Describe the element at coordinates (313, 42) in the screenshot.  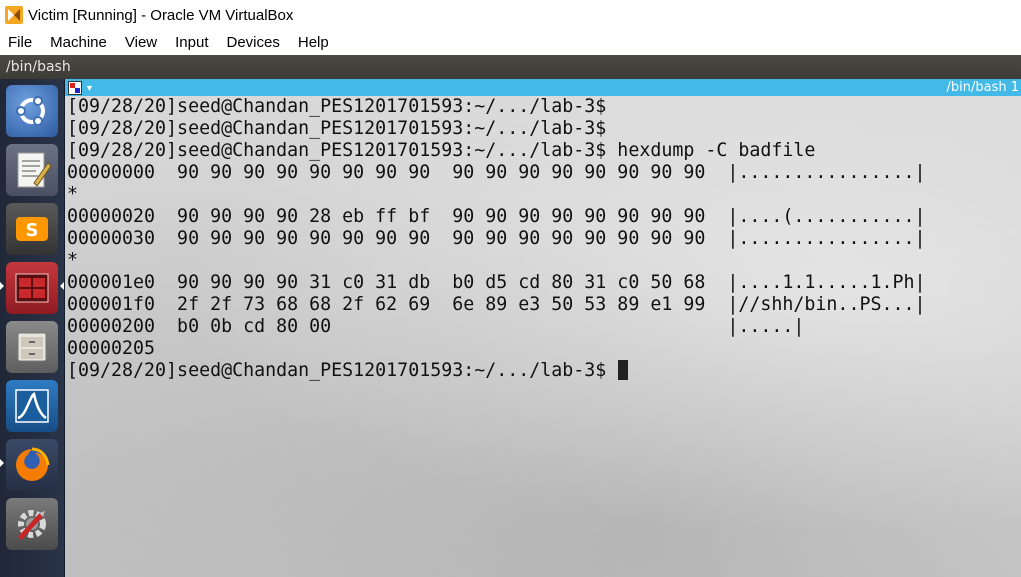
I see `menu-help: Help` at that location.